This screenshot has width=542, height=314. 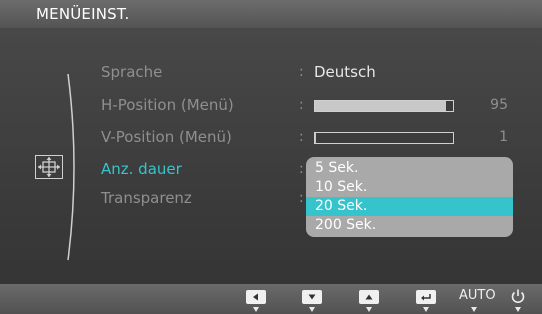 I want to click on h-position-slider, so click(x=384, y=106).